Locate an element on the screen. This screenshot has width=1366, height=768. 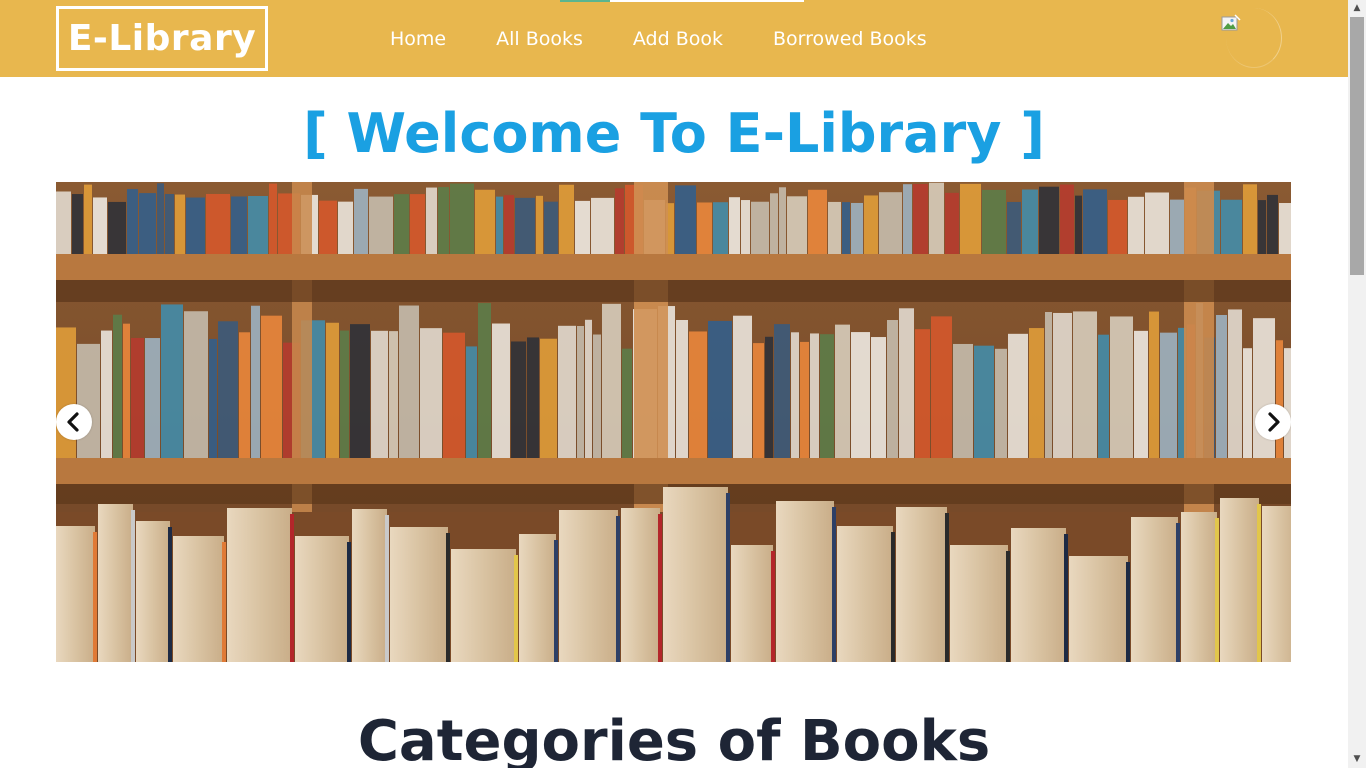
vertical-scrollbar: ▲ ▼ is located at coordinates (1357, 384).